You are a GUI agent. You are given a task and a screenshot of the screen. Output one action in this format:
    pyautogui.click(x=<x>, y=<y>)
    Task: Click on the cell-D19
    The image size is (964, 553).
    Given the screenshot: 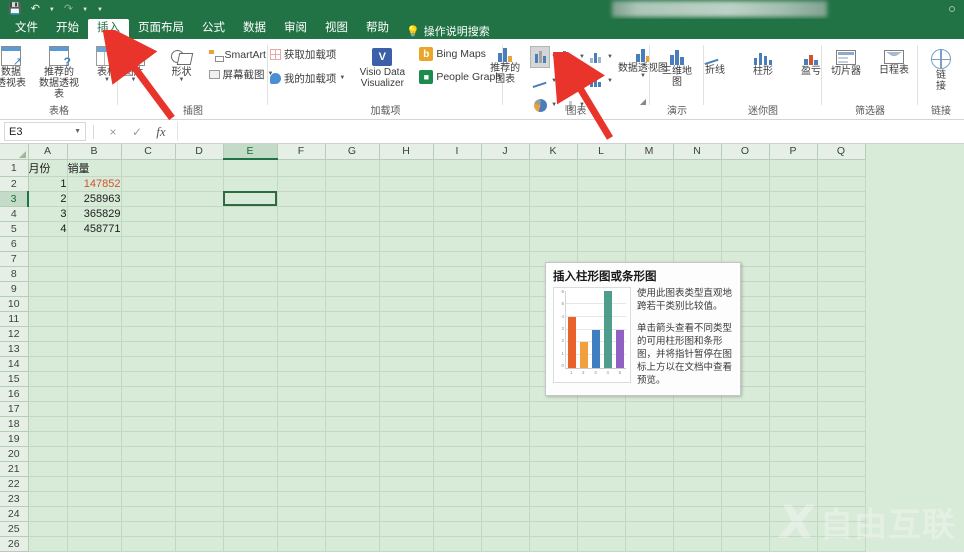 What is the action you would take?
    pyautogui.click(x=199, y=439)
    